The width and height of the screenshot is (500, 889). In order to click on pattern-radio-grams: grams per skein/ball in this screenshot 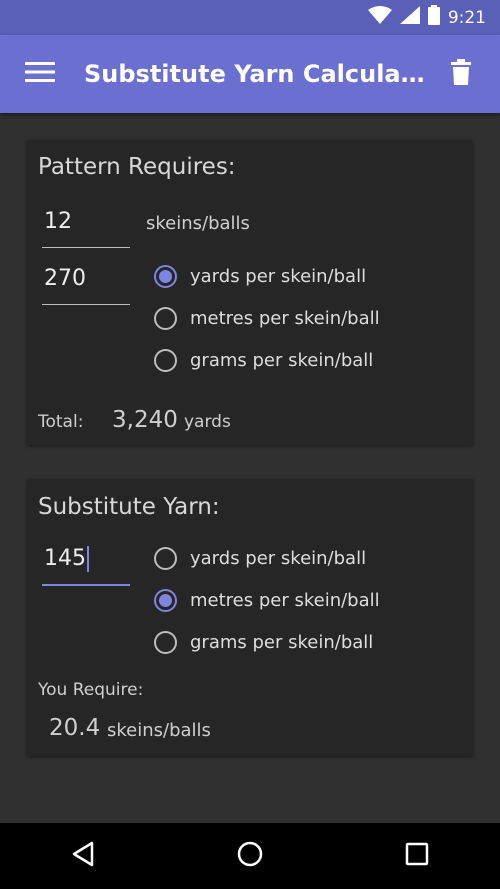, I will do `click(263, 360)`.